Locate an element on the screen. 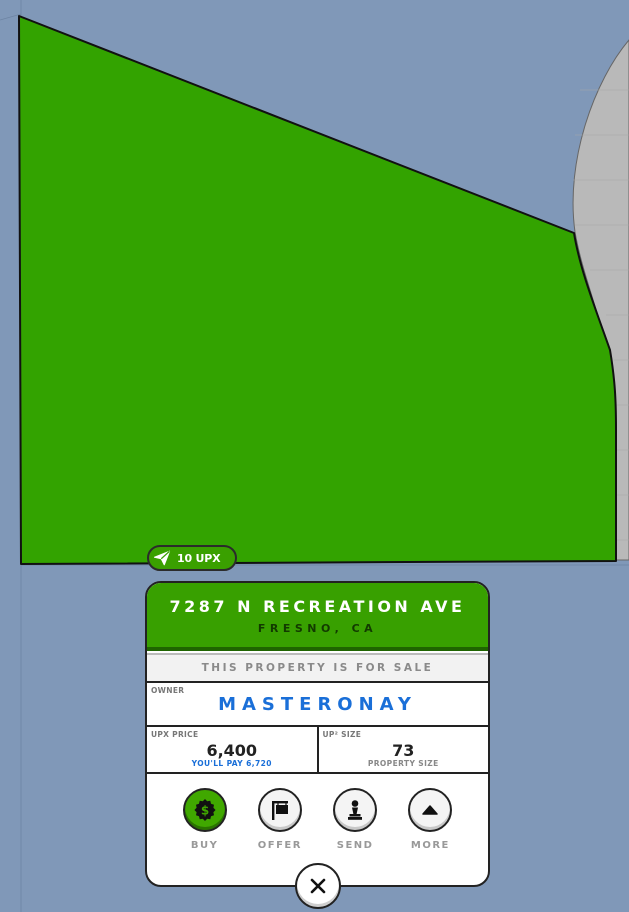  offer-label: OFFER is located at coordinates (279, 845).